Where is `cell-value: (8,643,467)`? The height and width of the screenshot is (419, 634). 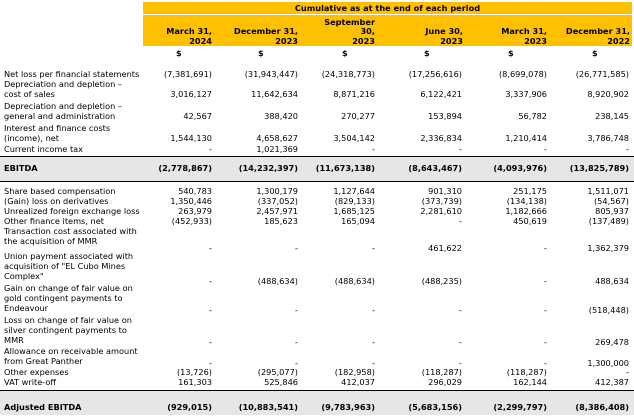 cell-value: (8,643,467) is located at coordinates (435, 168).